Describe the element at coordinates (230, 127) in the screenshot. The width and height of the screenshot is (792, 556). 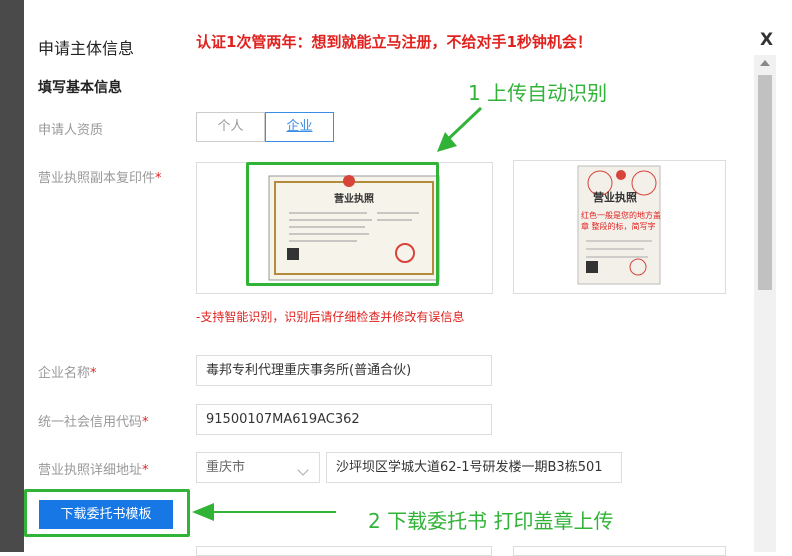
I see `applicant-type-individual-option: 个人` at that location.